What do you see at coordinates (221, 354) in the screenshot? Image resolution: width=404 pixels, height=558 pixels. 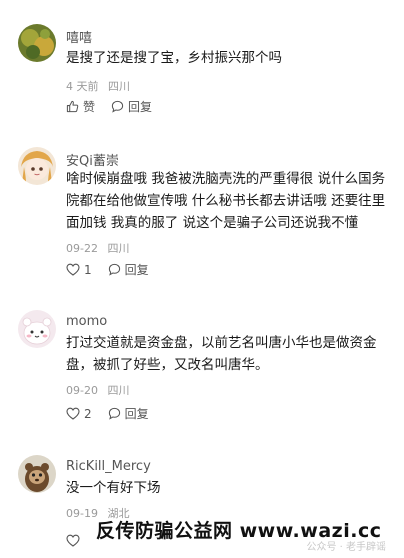 I see `comment-text: 打过交道就是资金盘，以前艺名叫唐小华也是做资金盘，被抓了好些，又改名叫唐华。` at bounding box center [221, 354].